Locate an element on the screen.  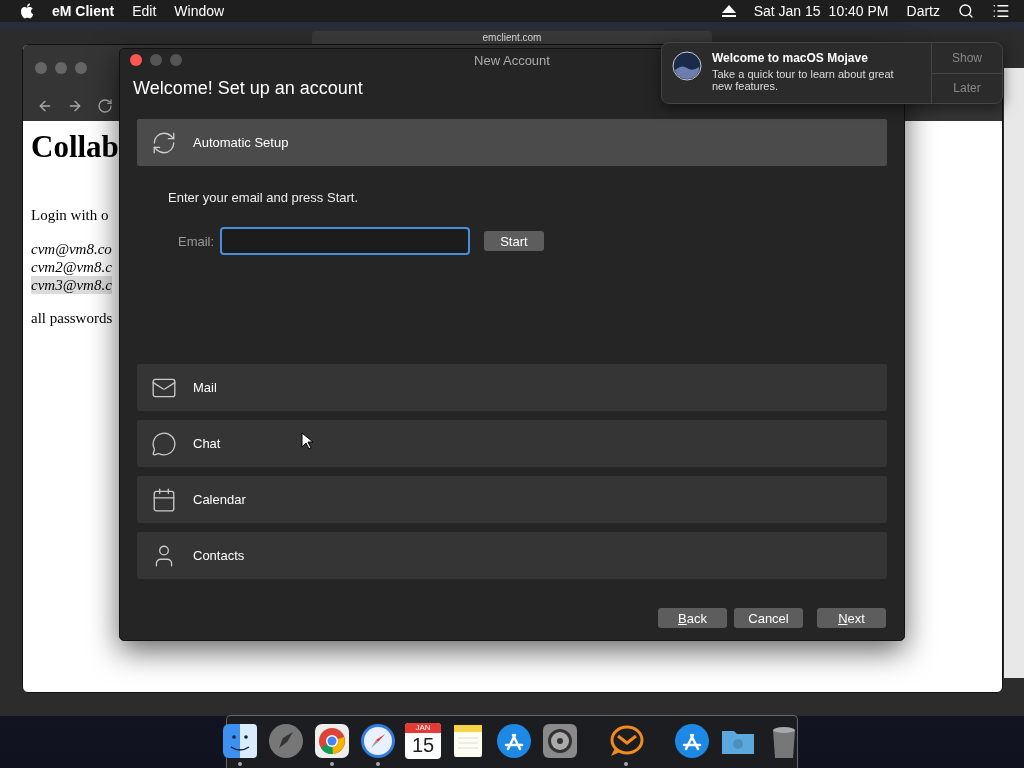
dialog-button: Back is located at coordinates (692, 618).